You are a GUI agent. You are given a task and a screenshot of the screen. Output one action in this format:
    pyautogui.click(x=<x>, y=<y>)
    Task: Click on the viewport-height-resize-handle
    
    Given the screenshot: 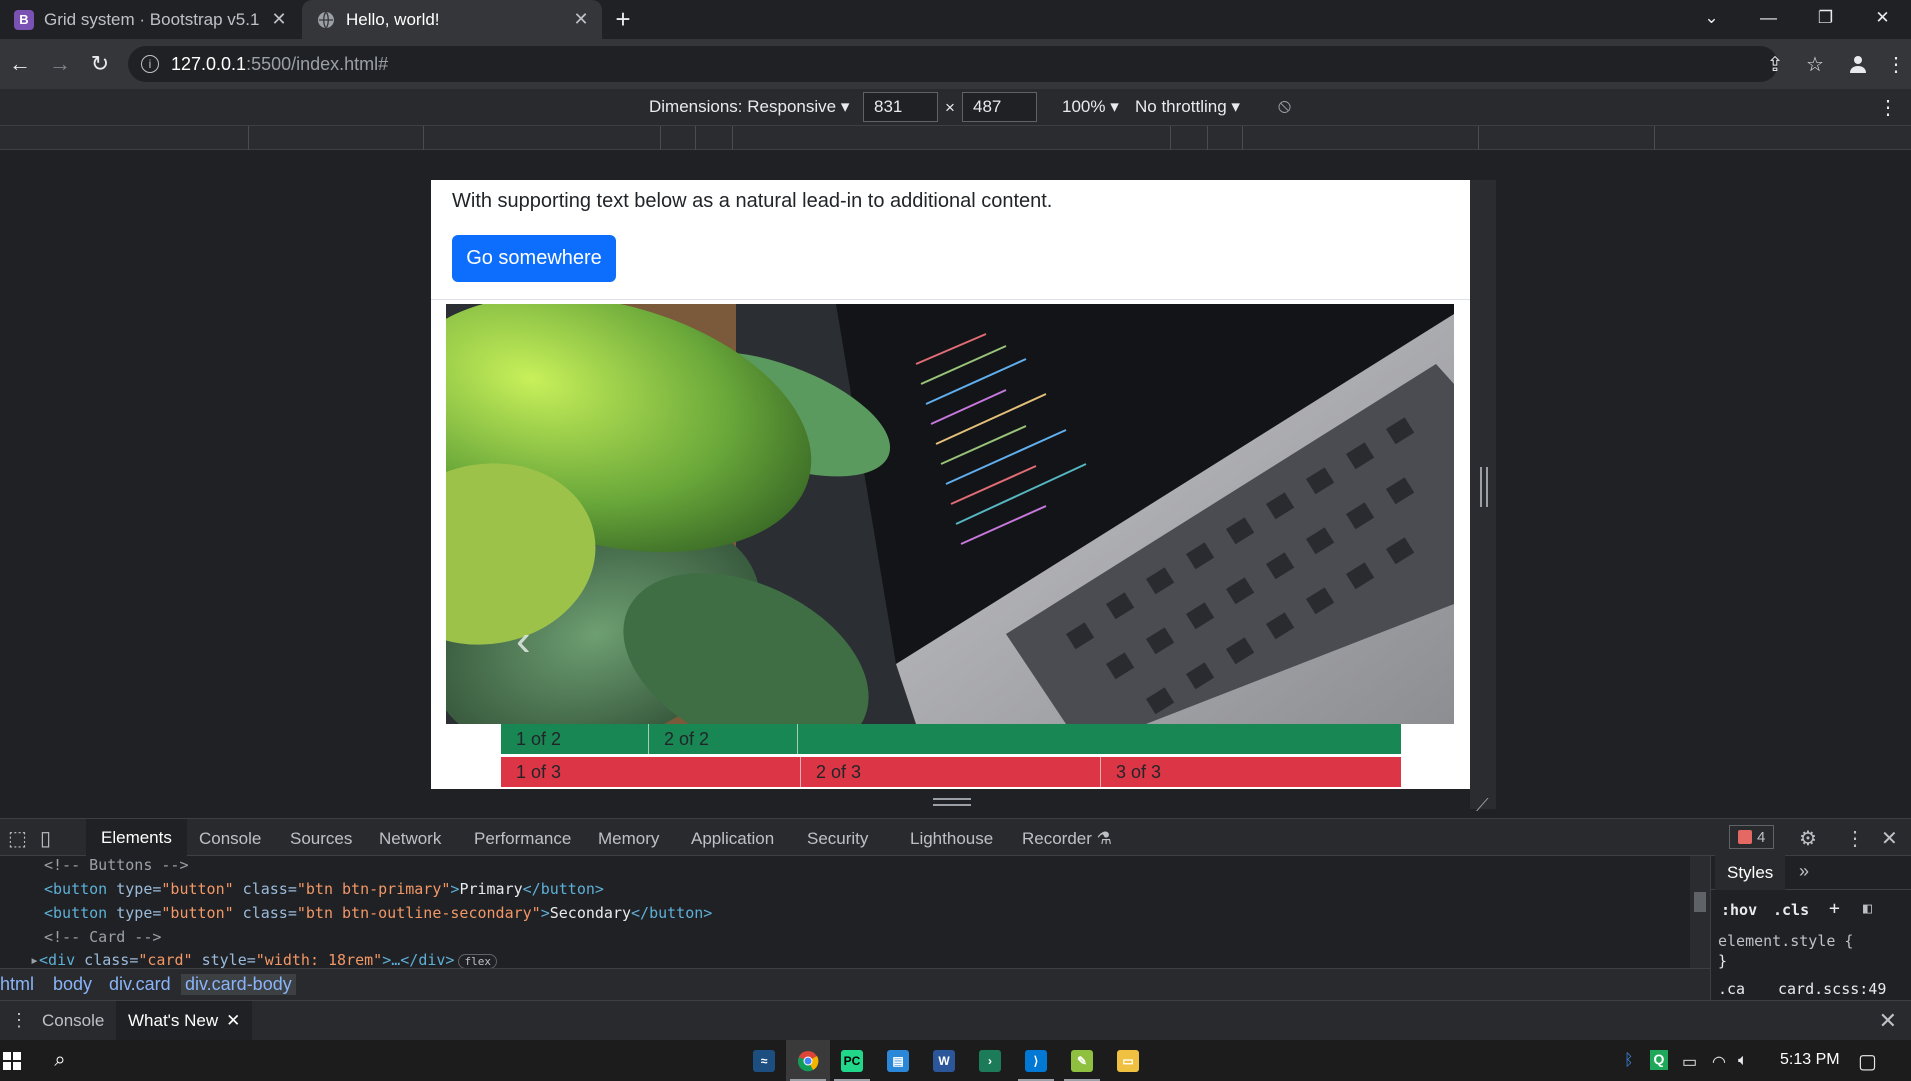 What is the action you would take?
    pyautogui.click(x=952, y=802)
    